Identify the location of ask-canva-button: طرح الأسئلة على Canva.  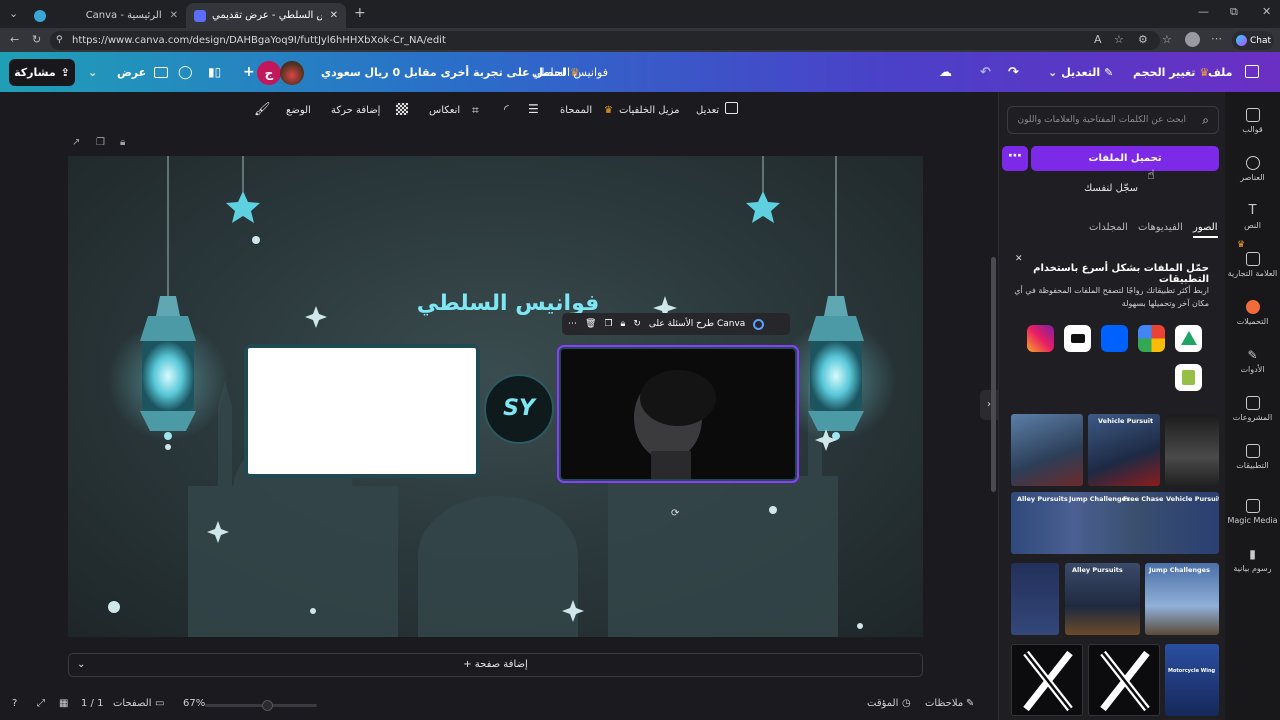
(697, 324).